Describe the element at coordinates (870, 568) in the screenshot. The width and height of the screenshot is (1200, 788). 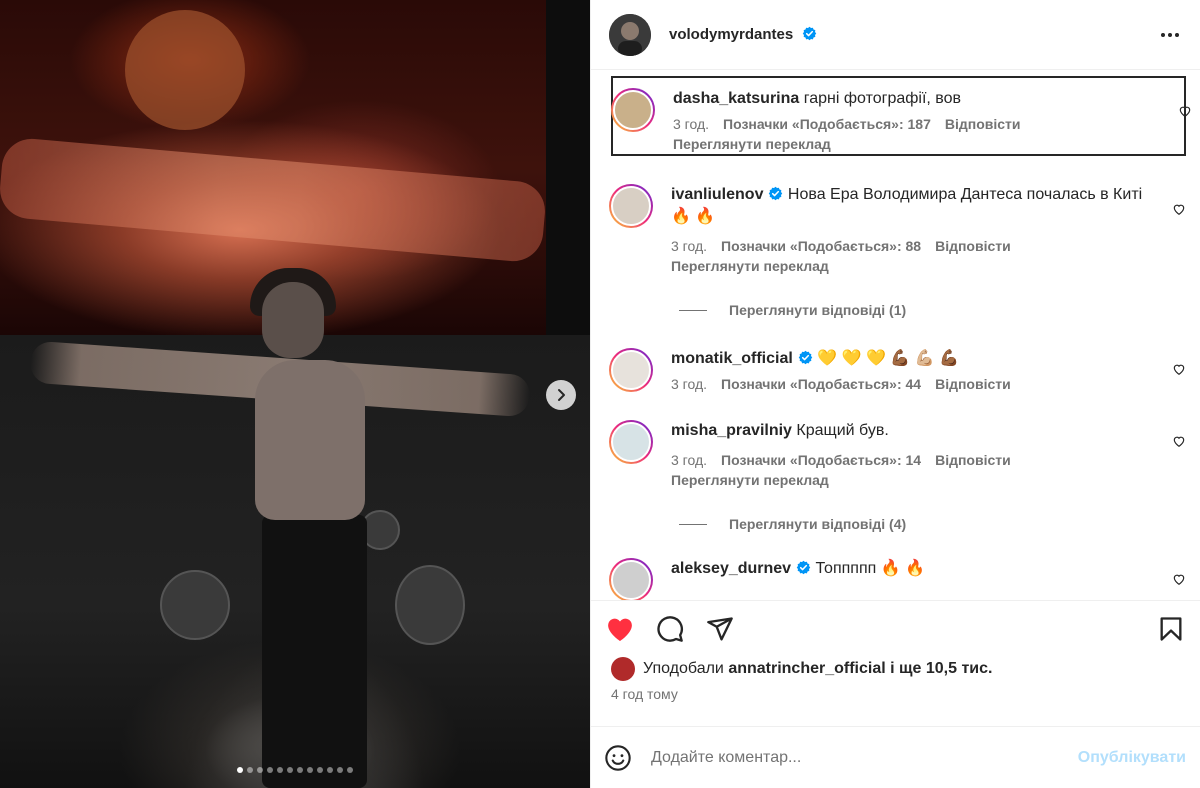
I see `comment-text: Топпппп 🔥 🔥` at that location.